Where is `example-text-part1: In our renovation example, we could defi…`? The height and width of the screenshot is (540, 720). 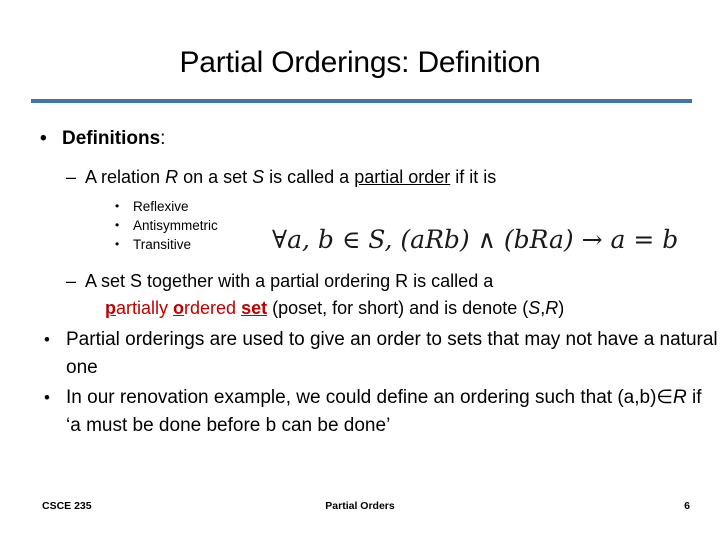 example-text-part1: In our renovation example, we could defi… is located at coordinates (369, 397).